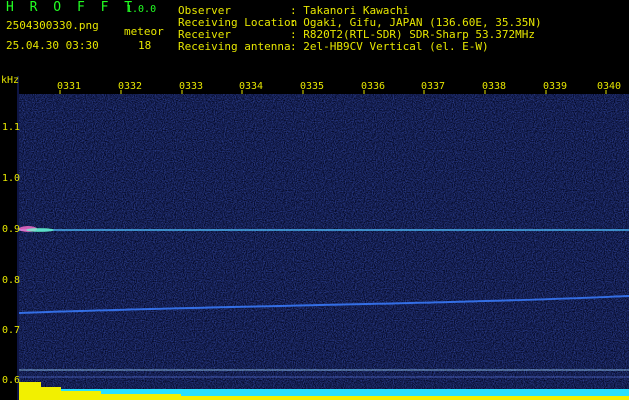  Describe the element at coordinates (373, 86) in the screenshot. I see `x-tick-label: 0336` at that location.